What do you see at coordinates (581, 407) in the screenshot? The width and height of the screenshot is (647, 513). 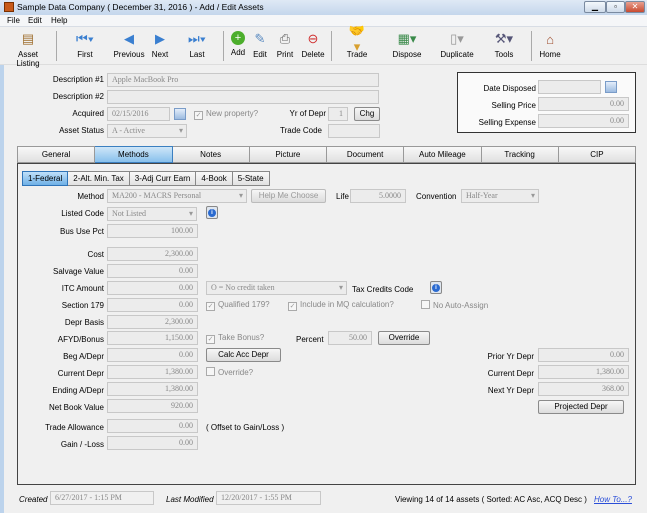 I see `projected-depr-button: Projected Depr` at bounding box center [581, 407].